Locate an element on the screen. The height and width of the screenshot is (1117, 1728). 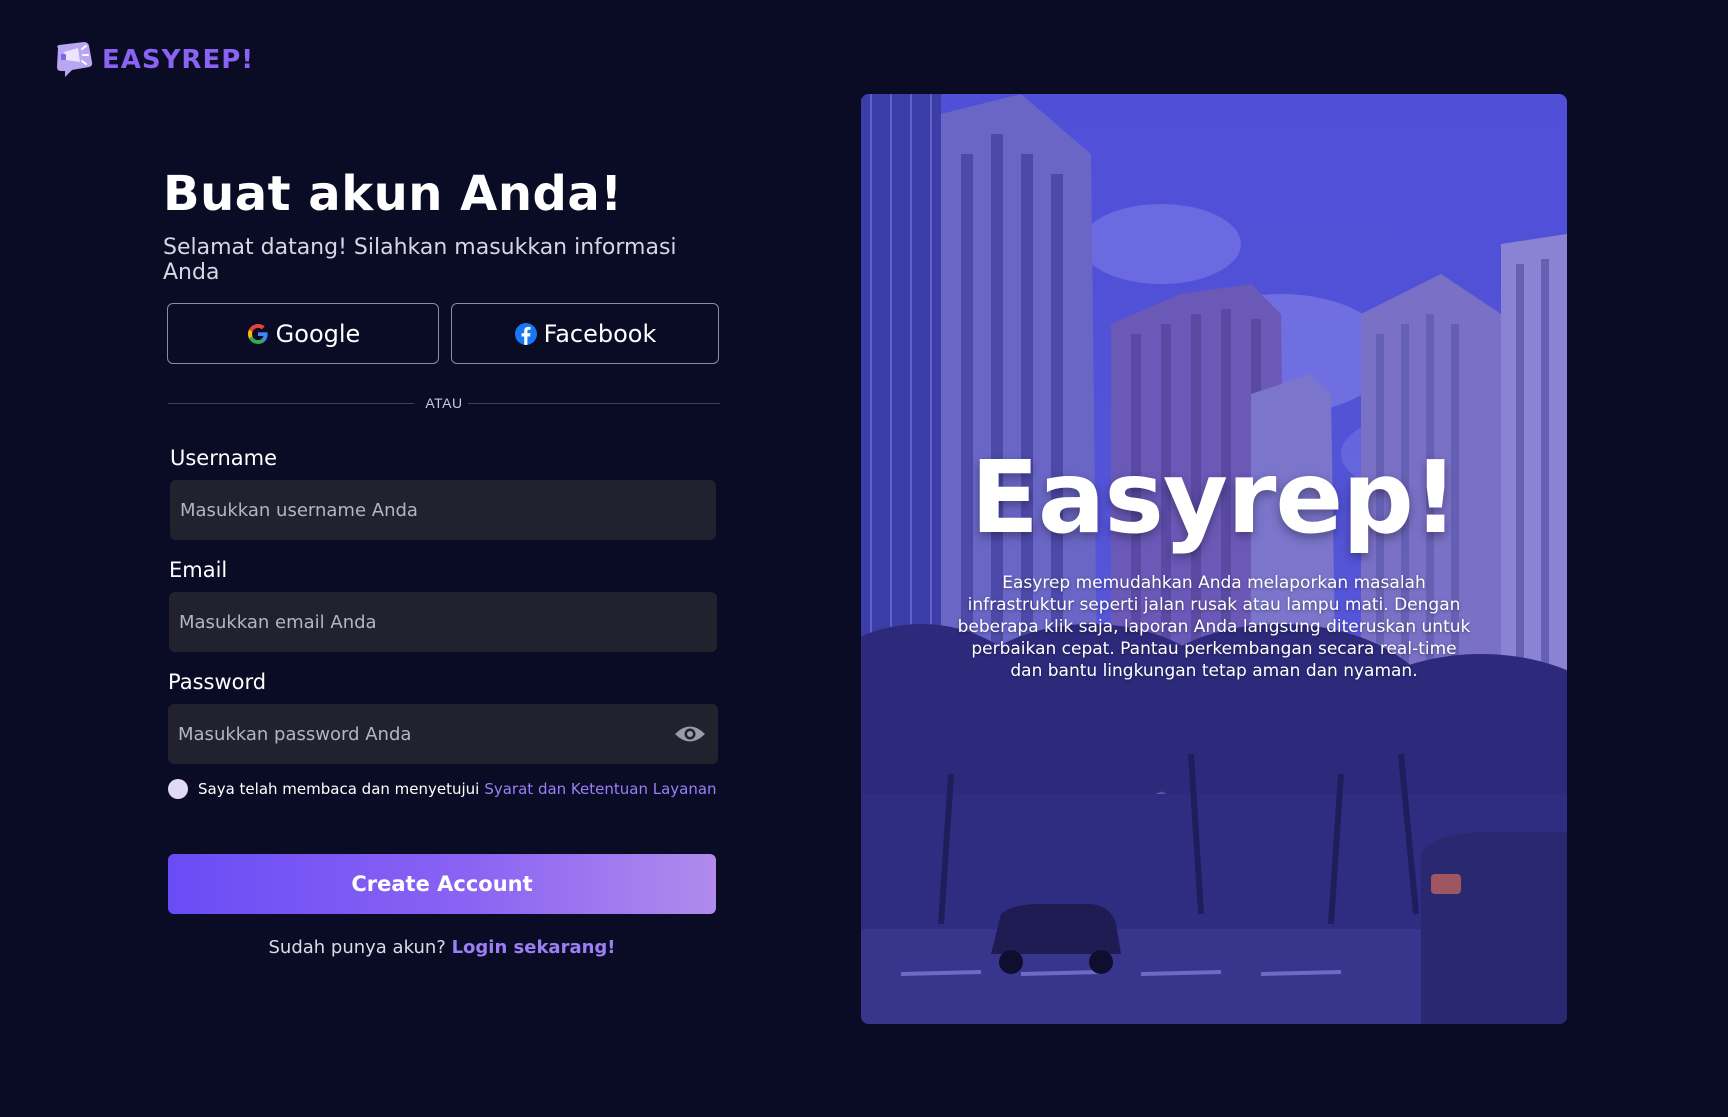
facebook-button-label: Facebook is located at coordinates (600, 333).